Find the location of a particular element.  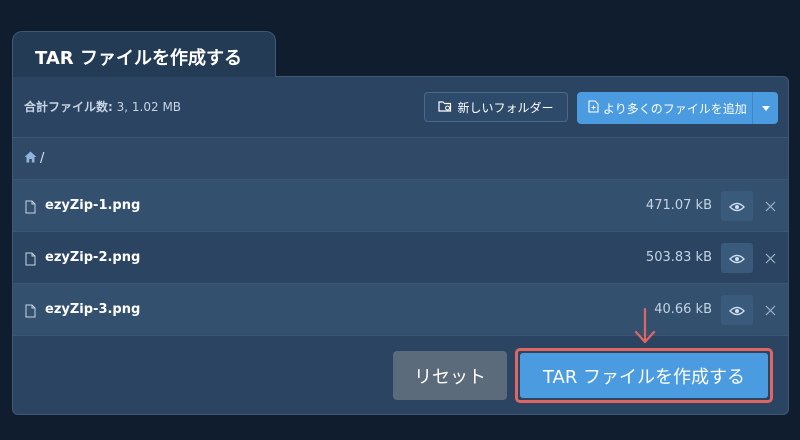

create-highlight-frame: TAR ファイルを作成する is located at coordinates (644, 375).